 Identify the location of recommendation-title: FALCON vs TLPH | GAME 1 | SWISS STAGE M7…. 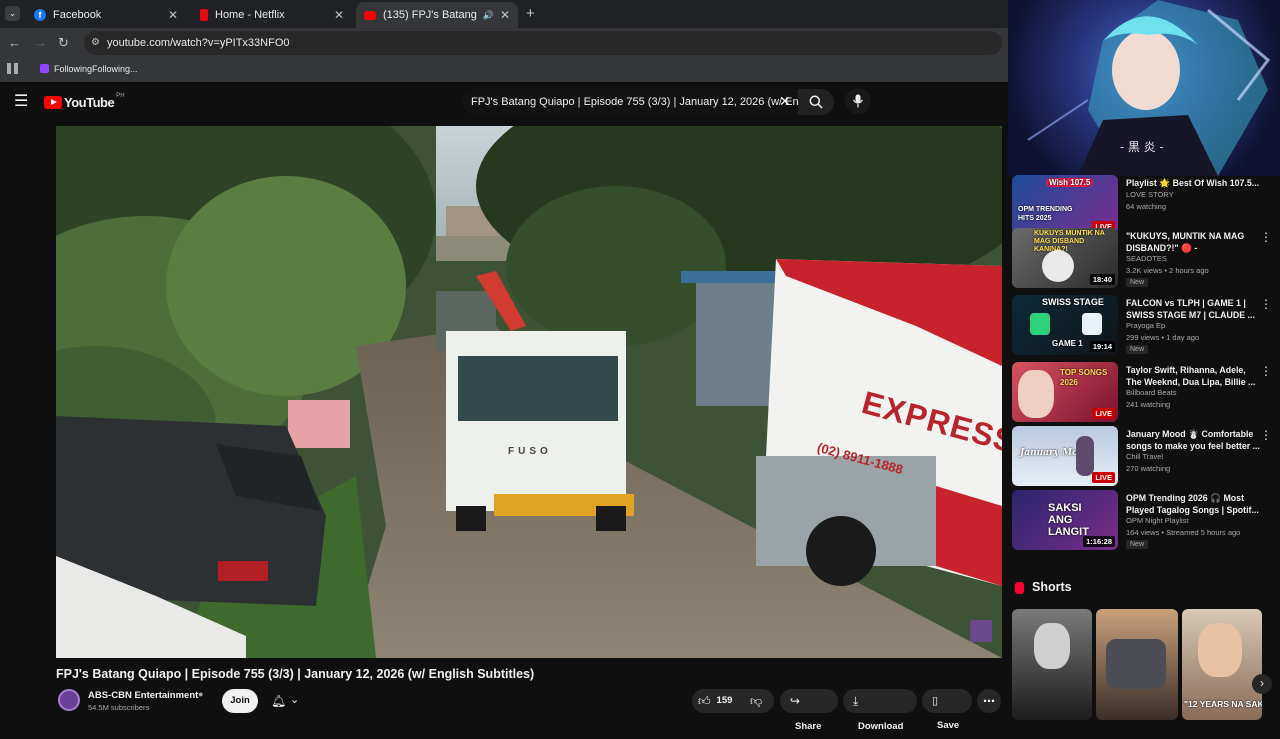
(1190, 309).